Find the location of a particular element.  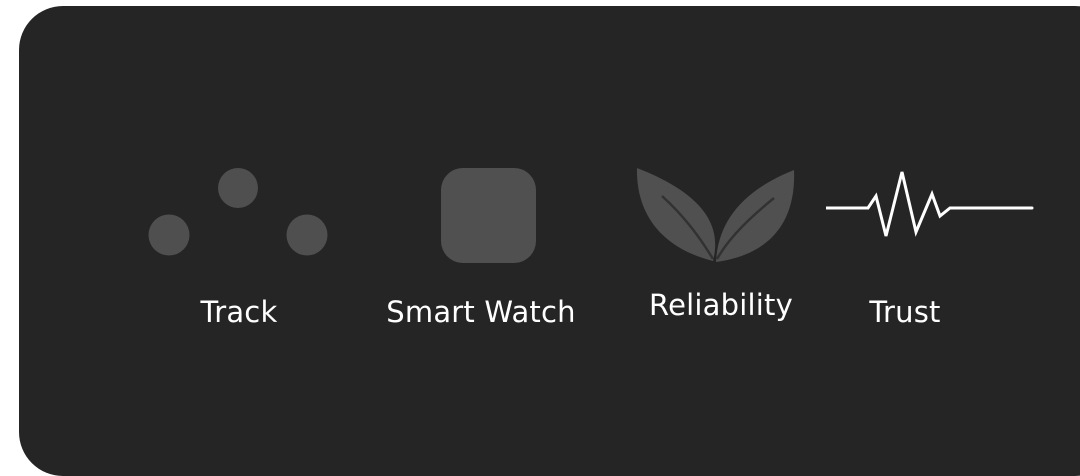

feature-label-smart-watch: Smart Watch is located at coordinates (481, 312).